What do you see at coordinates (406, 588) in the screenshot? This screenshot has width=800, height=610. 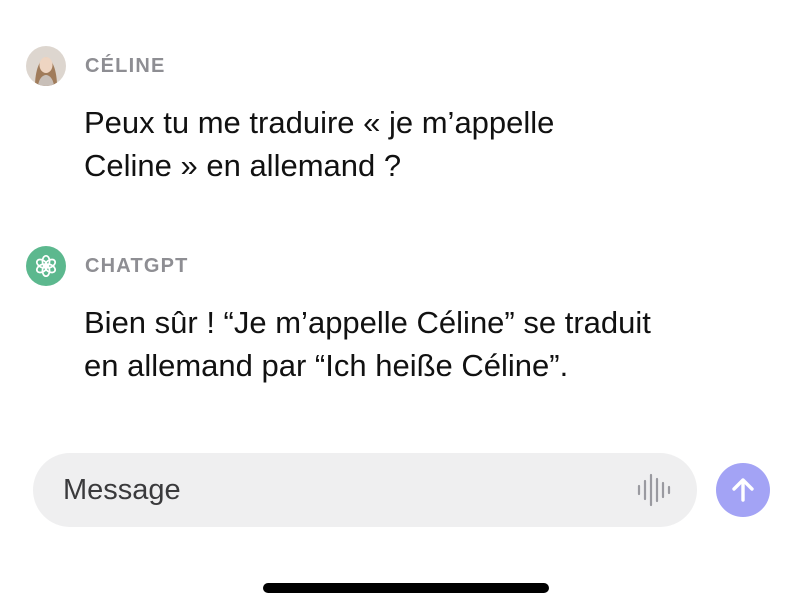 I see `home-indicator` at bounding box center [406, 588].